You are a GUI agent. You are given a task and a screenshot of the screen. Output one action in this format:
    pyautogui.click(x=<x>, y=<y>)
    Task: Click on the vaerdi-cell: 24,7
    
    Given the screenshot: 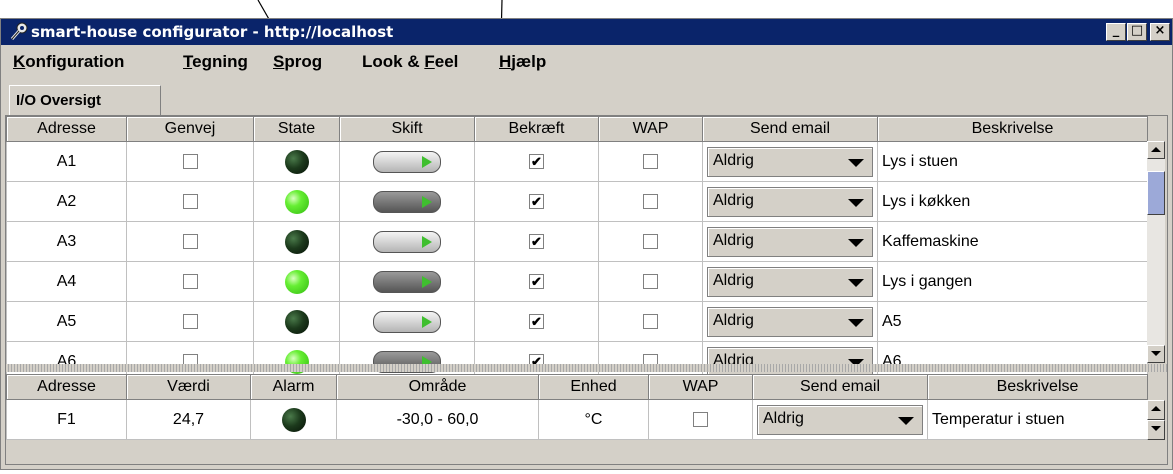 What is the action you would take?
    pyautogui.click(x=188, y=419)
    